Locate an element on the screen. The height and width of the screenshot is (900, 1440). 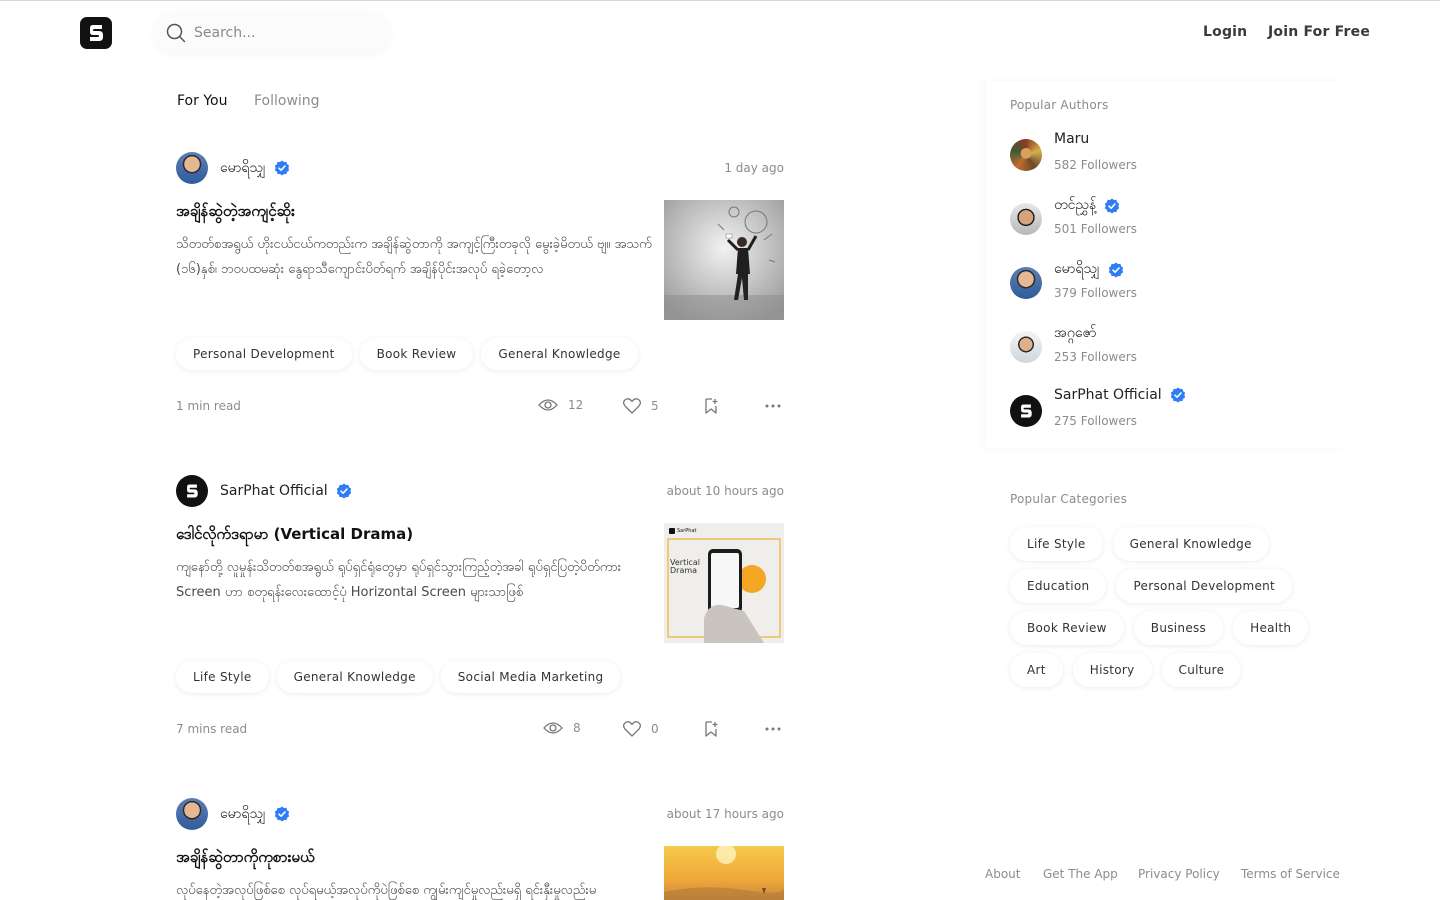
search-box is located at coordinates (272, 33).